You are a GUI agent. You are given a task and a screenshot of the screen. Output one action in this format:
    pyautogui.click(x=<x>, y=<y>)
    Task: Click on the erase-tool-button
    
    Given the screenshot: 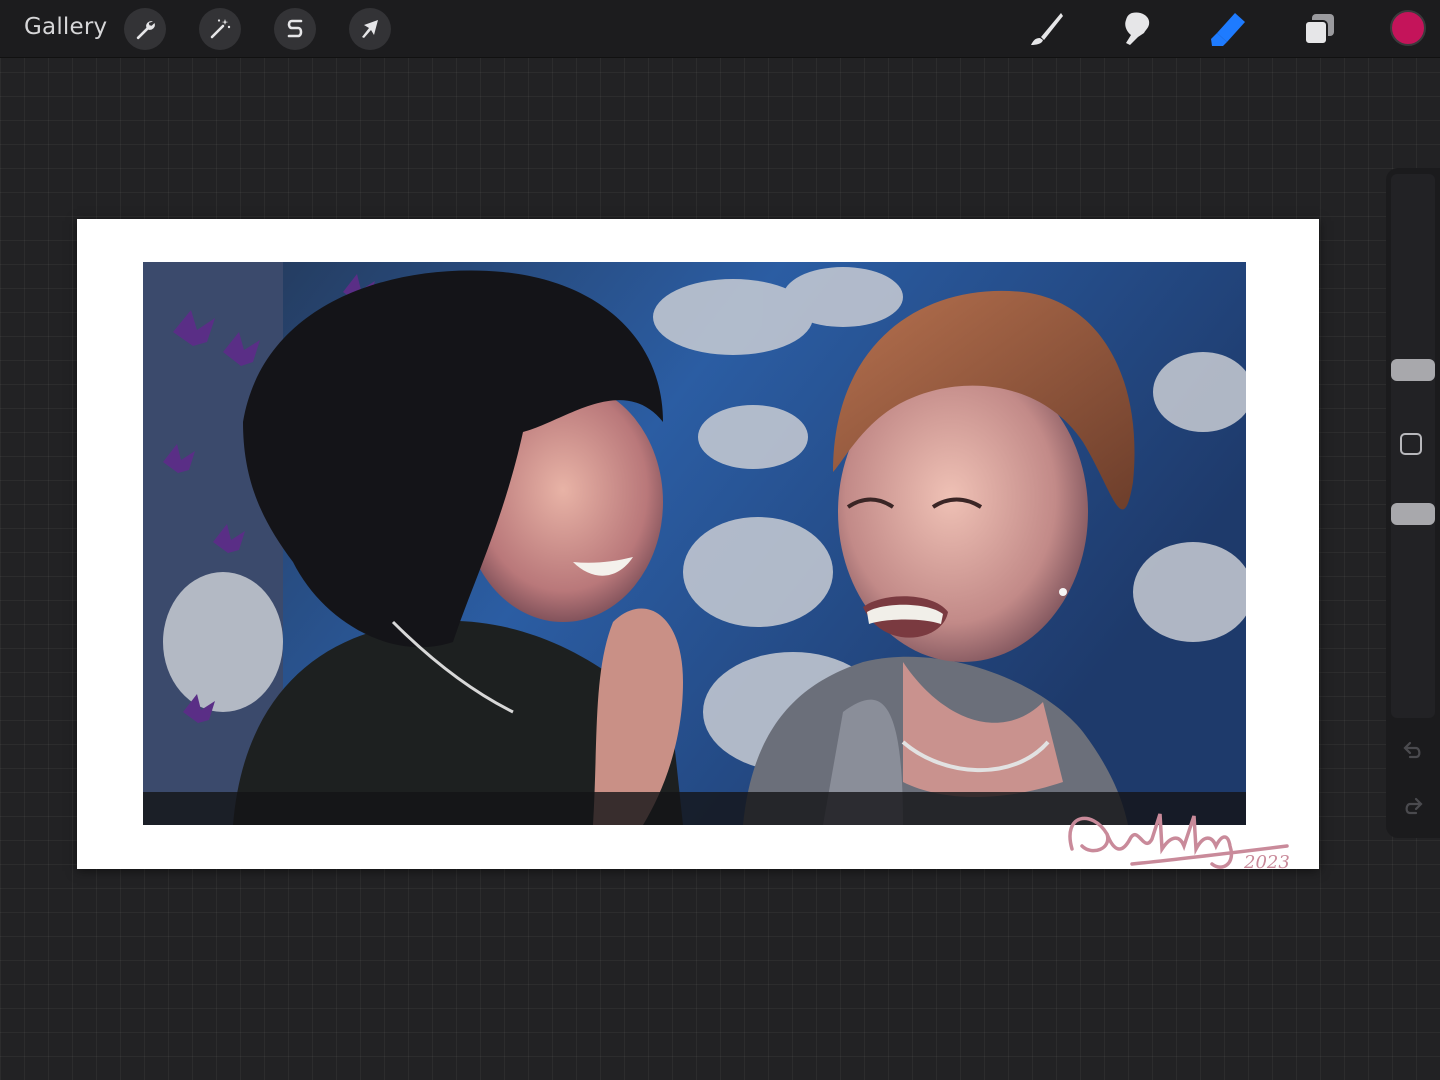 What is the action you would take?
    pyautogui.click(x=1228, y=29)
    